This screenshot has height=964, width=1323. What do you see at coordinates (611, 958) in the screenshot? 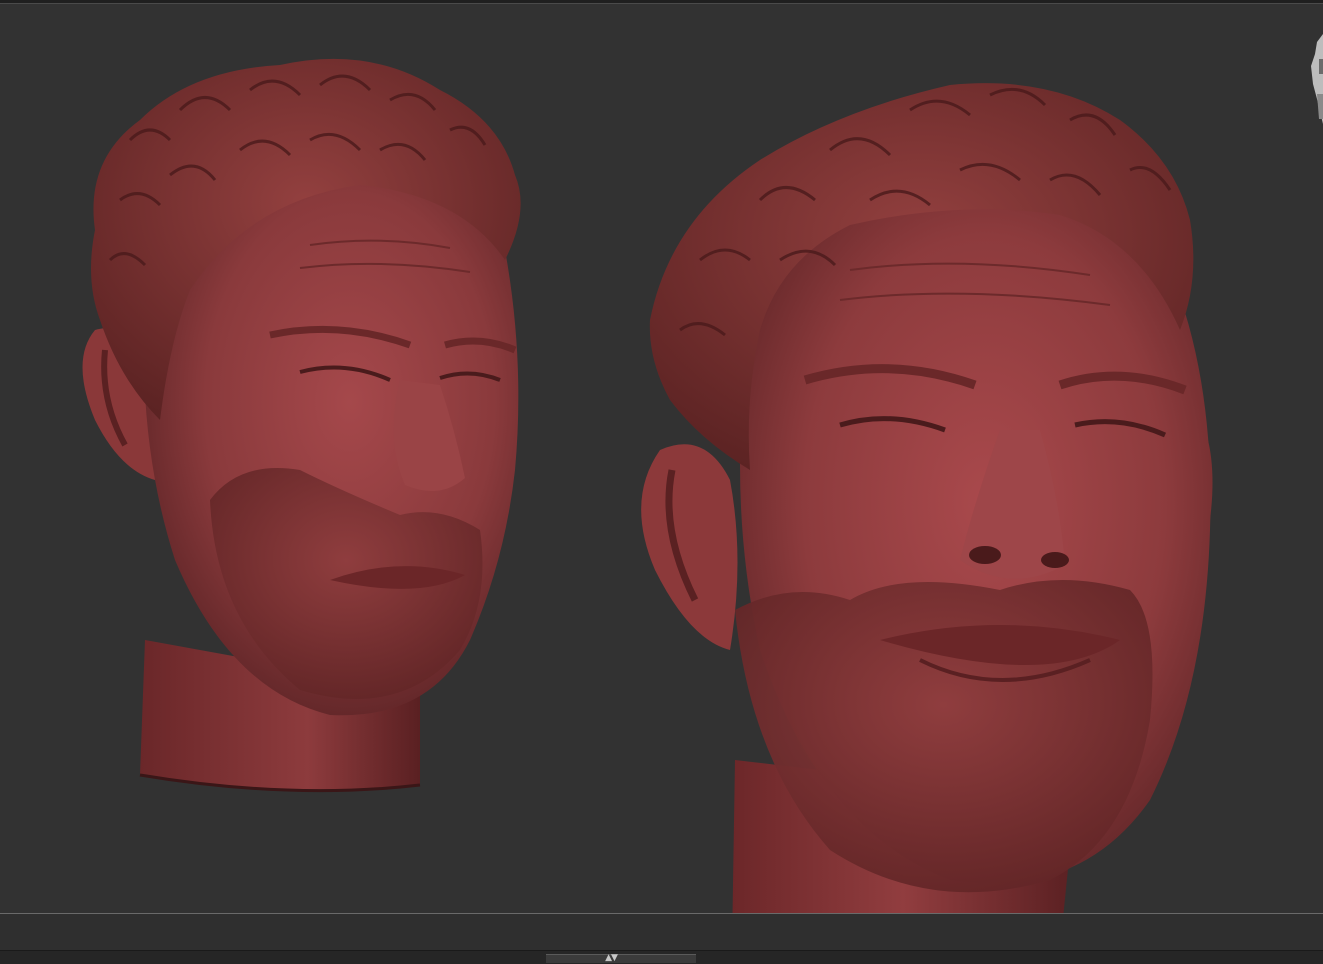
I see `tray-toggle-arrows-icon: ▲▼` at bounding box center [611, 958].